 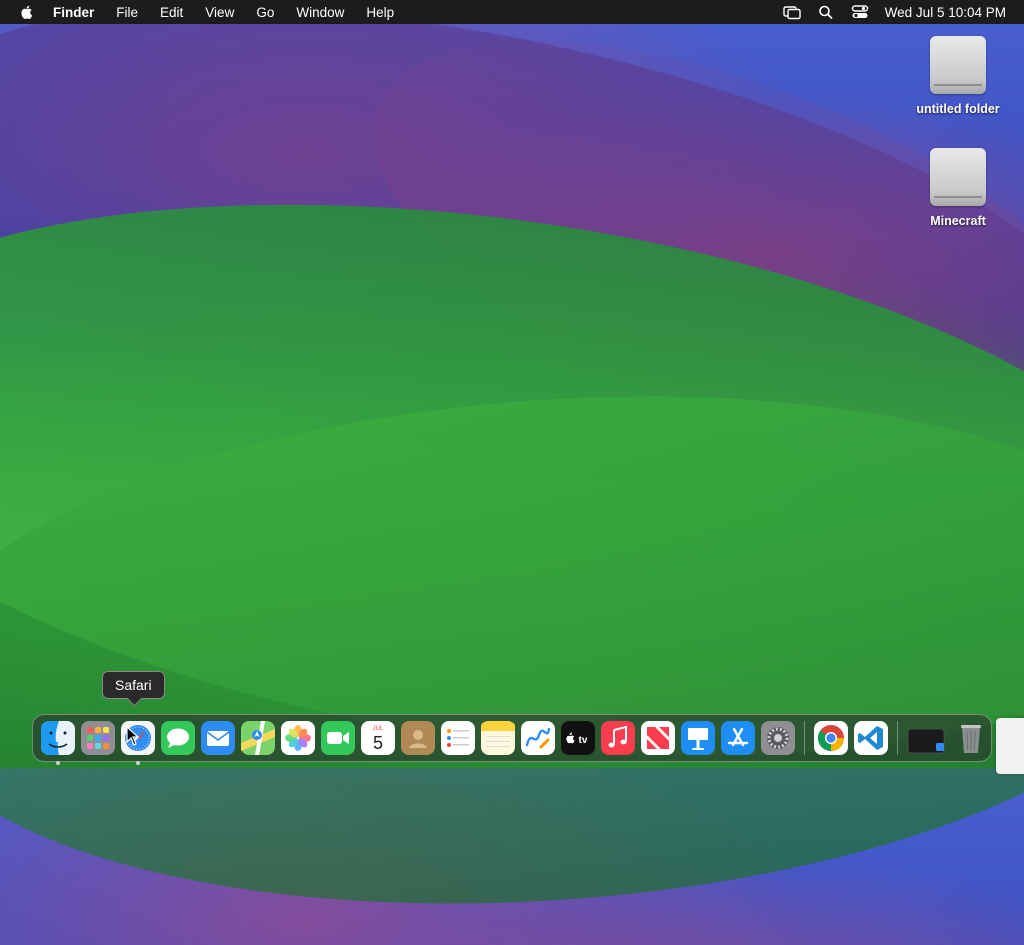 I want to click on dock-news, so click(x=658, y=738).